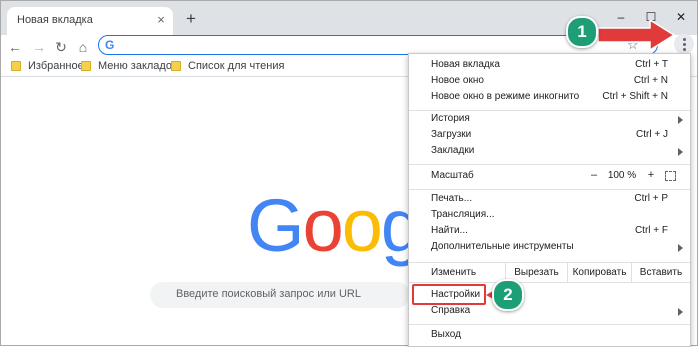  What do you see at coordinates (268, 294) in the screenshot?
I see `search-placeholder: Введите поисковый запрос или URL` at bounding box center [268, 294].